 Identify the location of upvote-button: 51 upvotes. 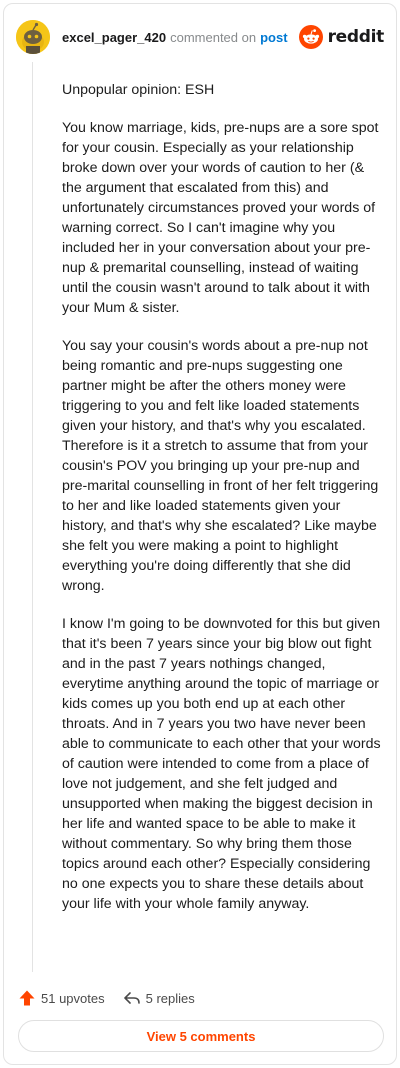
(61, 998).